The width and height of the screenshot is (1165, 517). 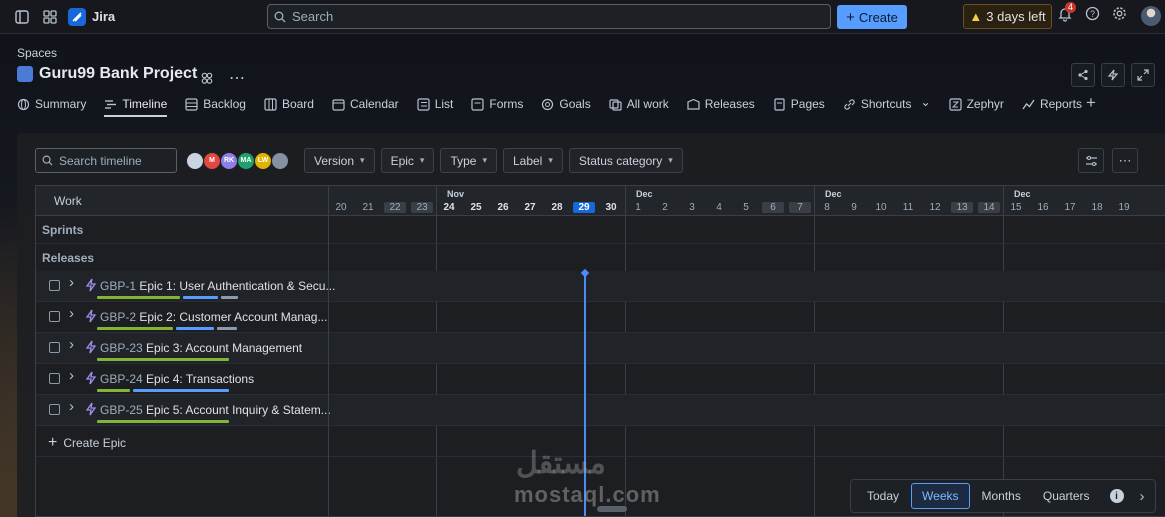 I want to click on day-label: 28, so click(x=557, y=207).